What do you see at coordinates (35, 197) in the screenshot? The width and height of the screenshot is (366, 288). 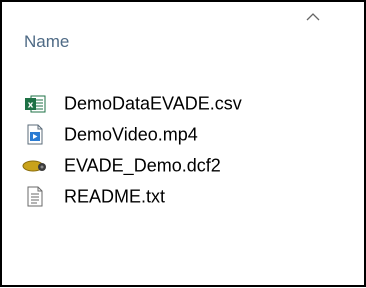 I see `text-file-icon` at bounding box center [35, 197].